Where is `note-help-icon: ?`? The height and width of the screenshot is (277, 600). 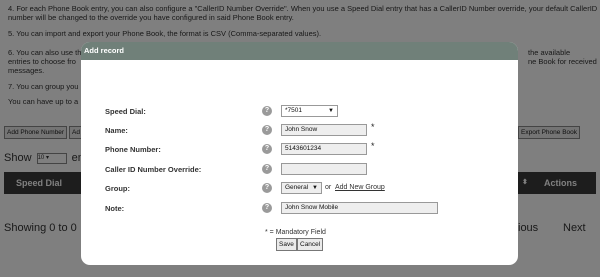
note-help-icon: ? is located at coordinates (267, 208).